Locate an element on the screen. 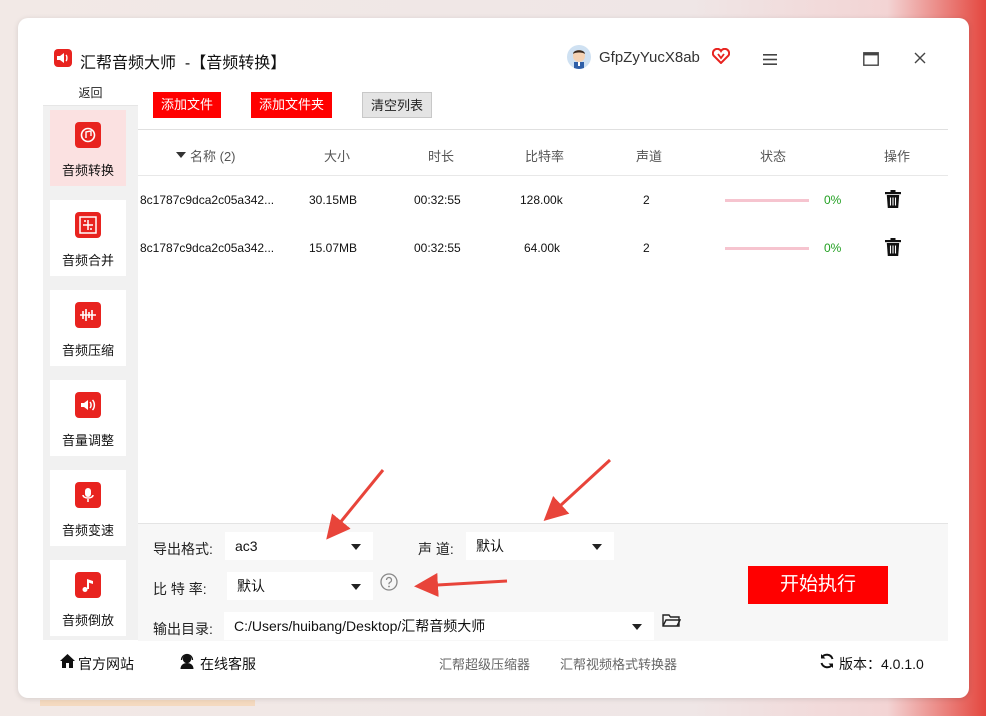  column-header-name: 名称 (2) is located at coordinates (213, 155).